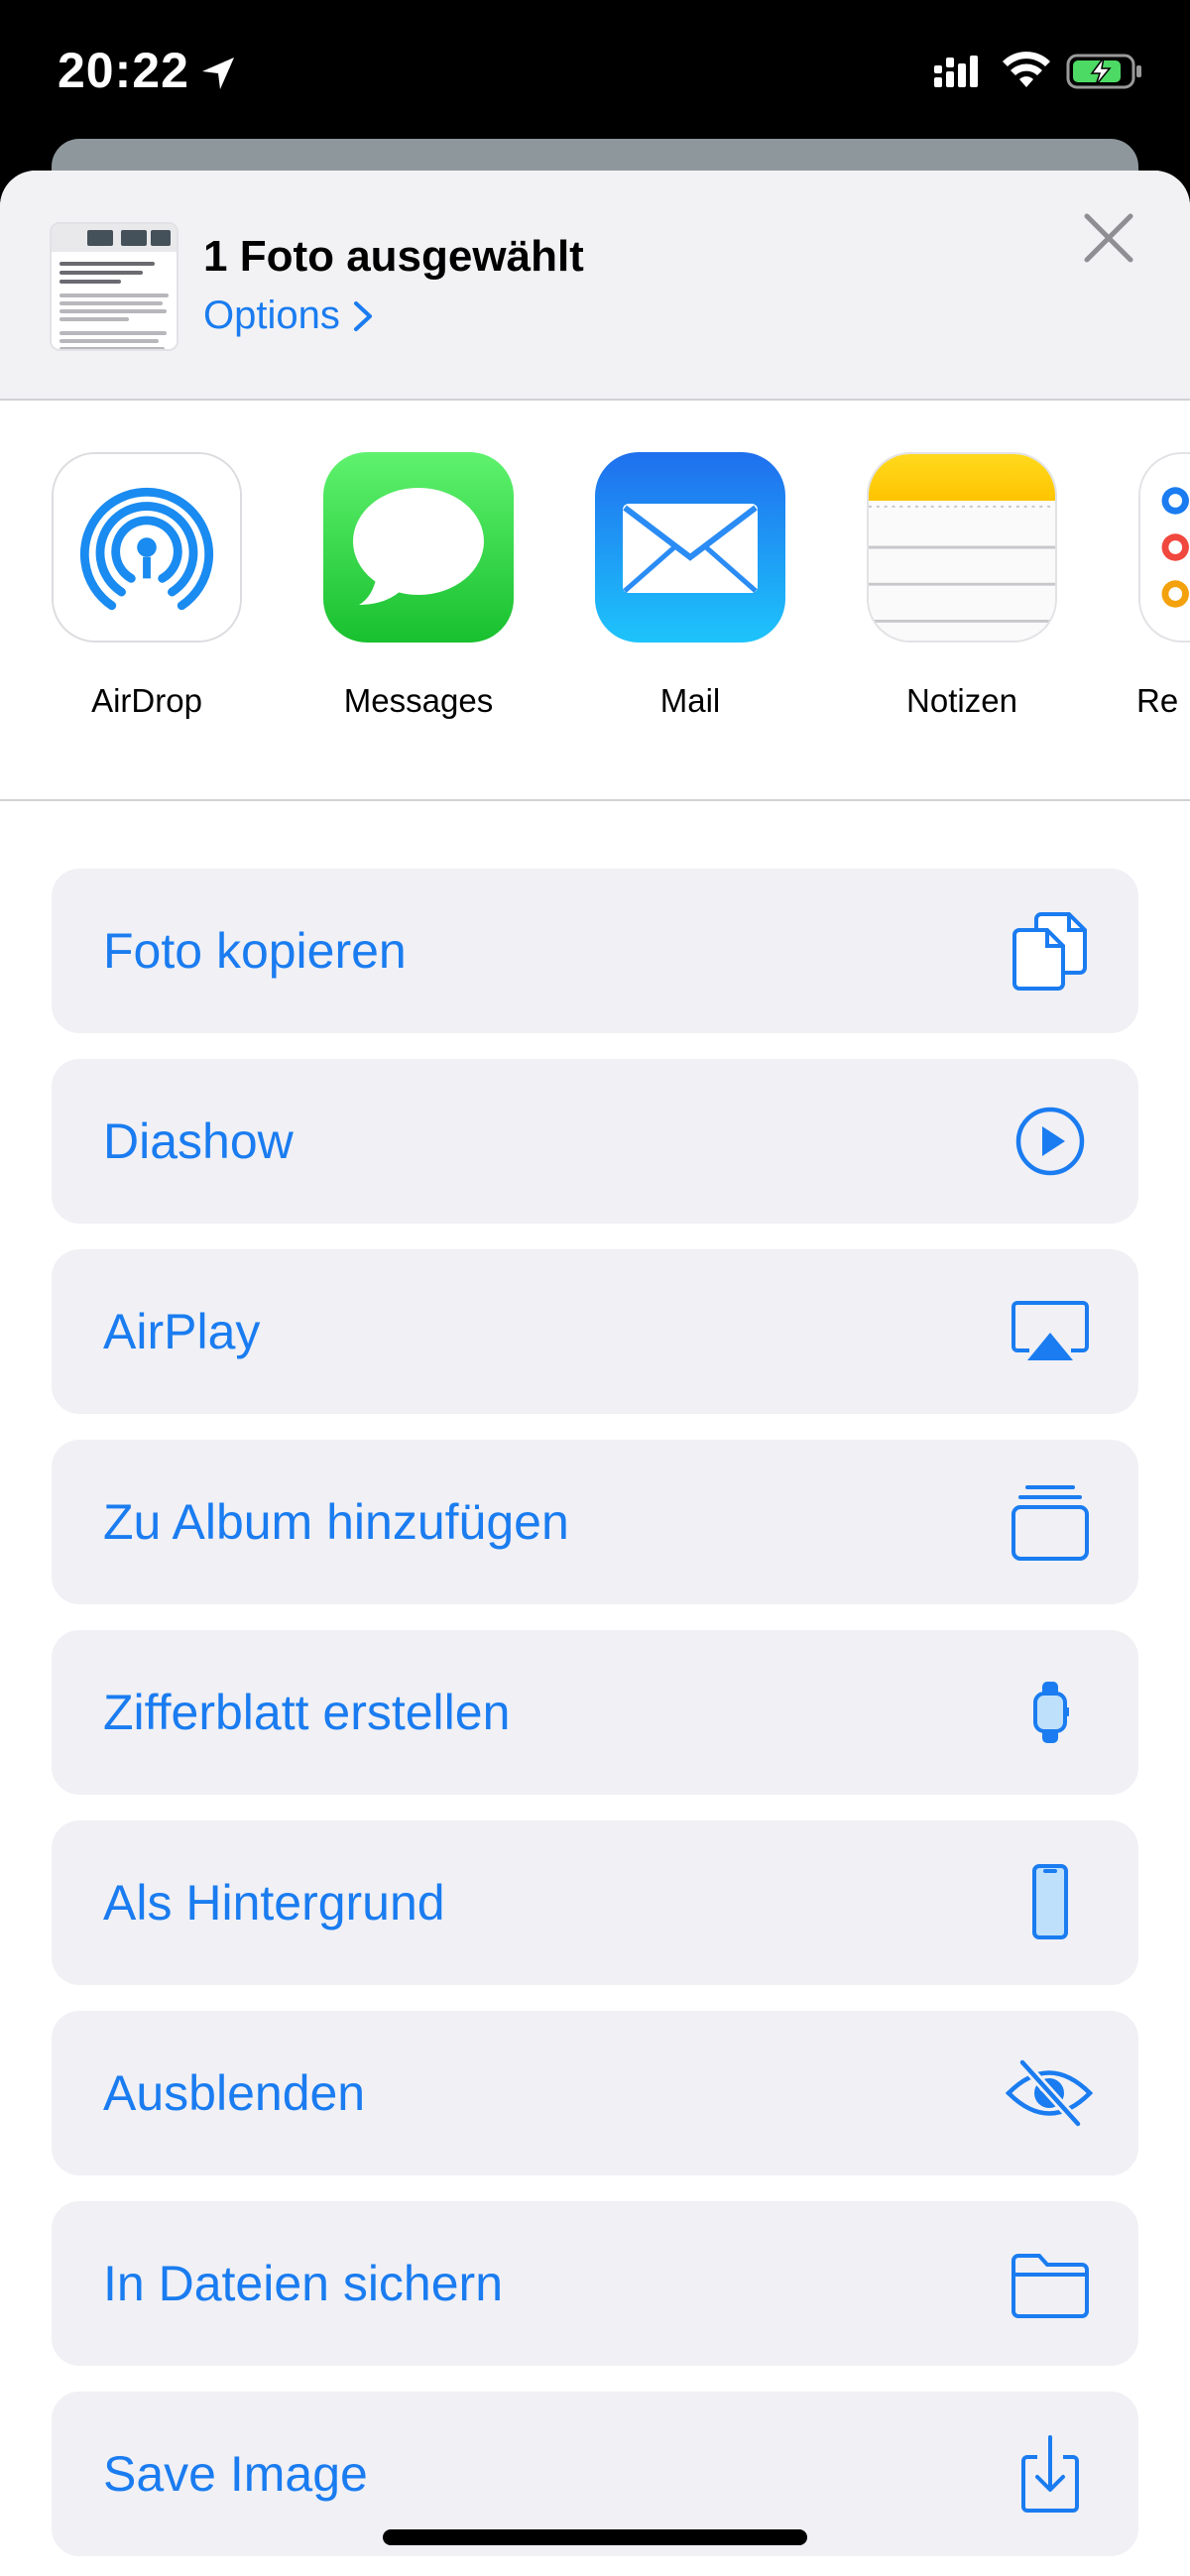 Image resolution: width=1190 pixels, height=2576 pixels. What do you see at coordinates (303, 2283) in the screenshot?
I see `action-label: In Dateien sichern` at bounding box center [303, 2283].